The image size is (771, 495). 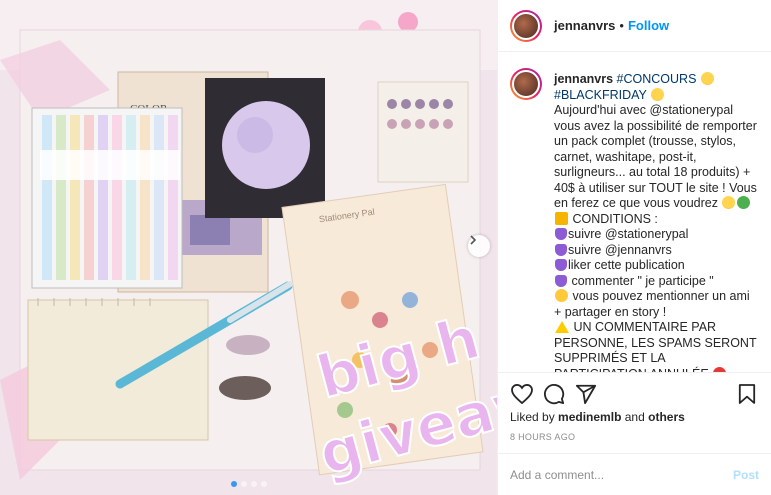 I want to click on comment-bar: Post, so click(x=634, y=474).